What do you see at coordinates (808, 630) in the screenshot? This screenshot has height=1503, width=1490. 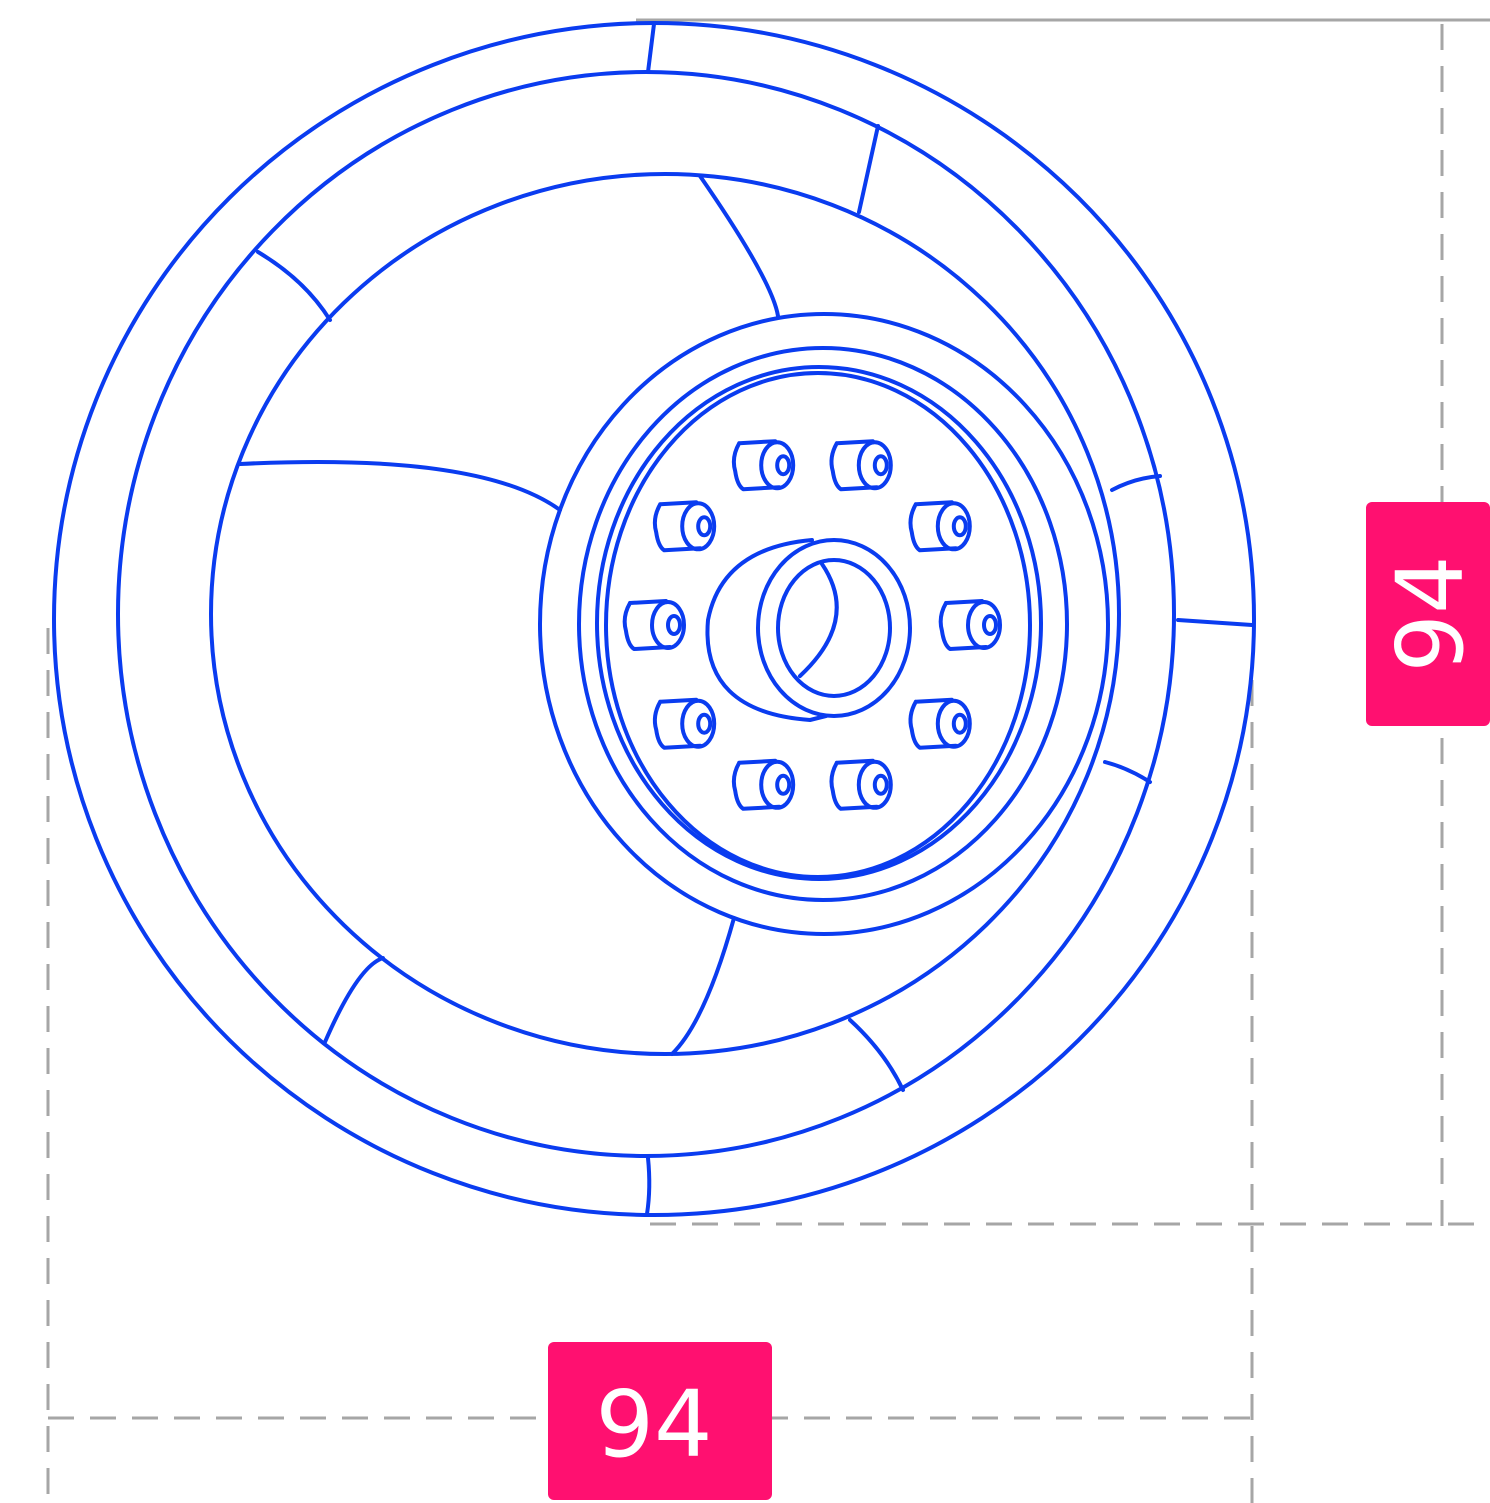 I see `center-bore` at bounding box center [808, 630].